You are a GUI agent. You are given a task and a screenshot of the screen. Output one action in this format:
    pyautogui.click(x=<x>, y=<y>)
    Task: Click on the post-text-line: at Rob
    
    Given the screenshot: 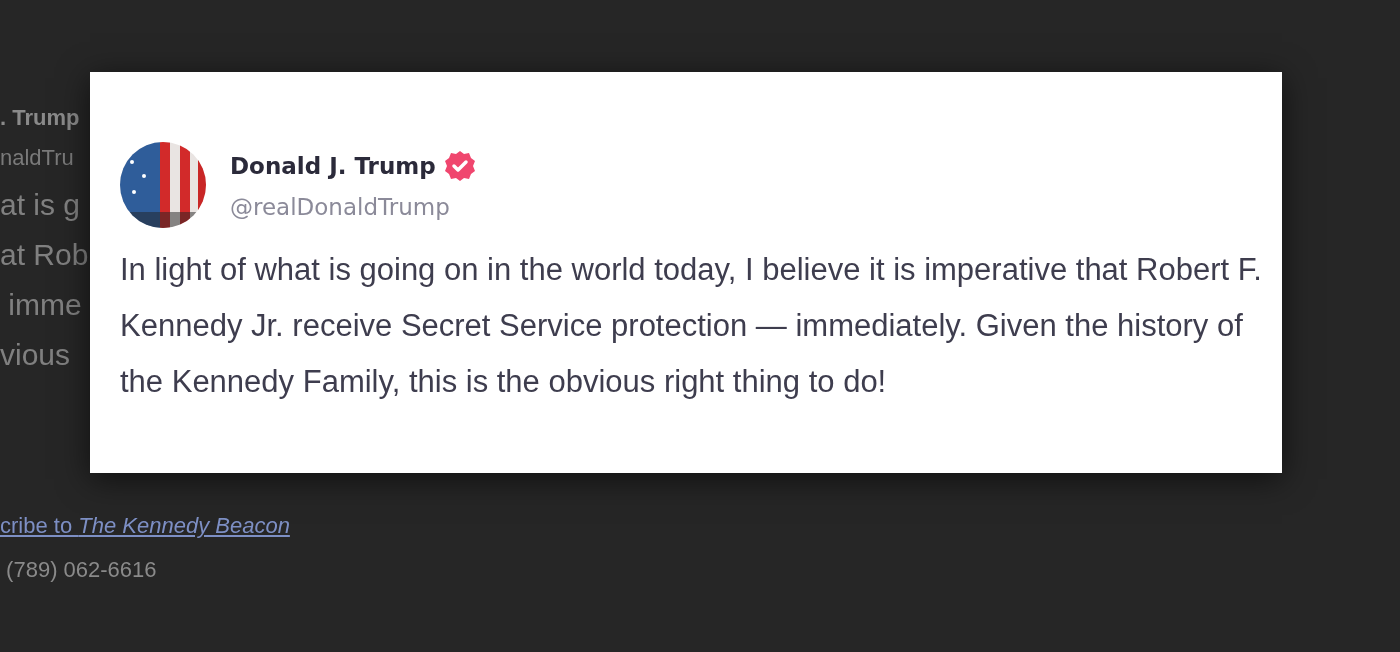 What is the action you would take?
    pyautogui.click(x=45, y=255)
    